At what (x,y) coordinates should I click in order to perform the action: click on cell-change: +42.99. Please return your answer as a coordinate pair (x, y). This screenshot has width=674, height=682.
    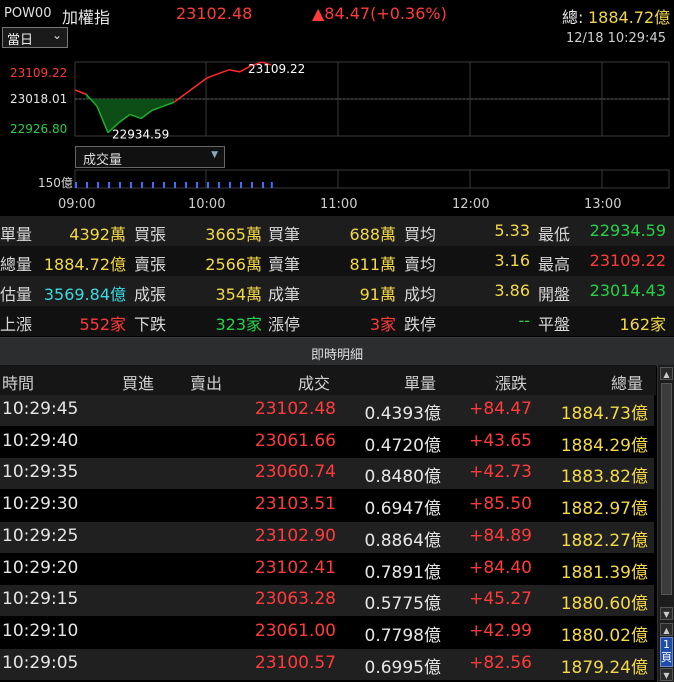
    Looking at the image, I should click on (500, 630).